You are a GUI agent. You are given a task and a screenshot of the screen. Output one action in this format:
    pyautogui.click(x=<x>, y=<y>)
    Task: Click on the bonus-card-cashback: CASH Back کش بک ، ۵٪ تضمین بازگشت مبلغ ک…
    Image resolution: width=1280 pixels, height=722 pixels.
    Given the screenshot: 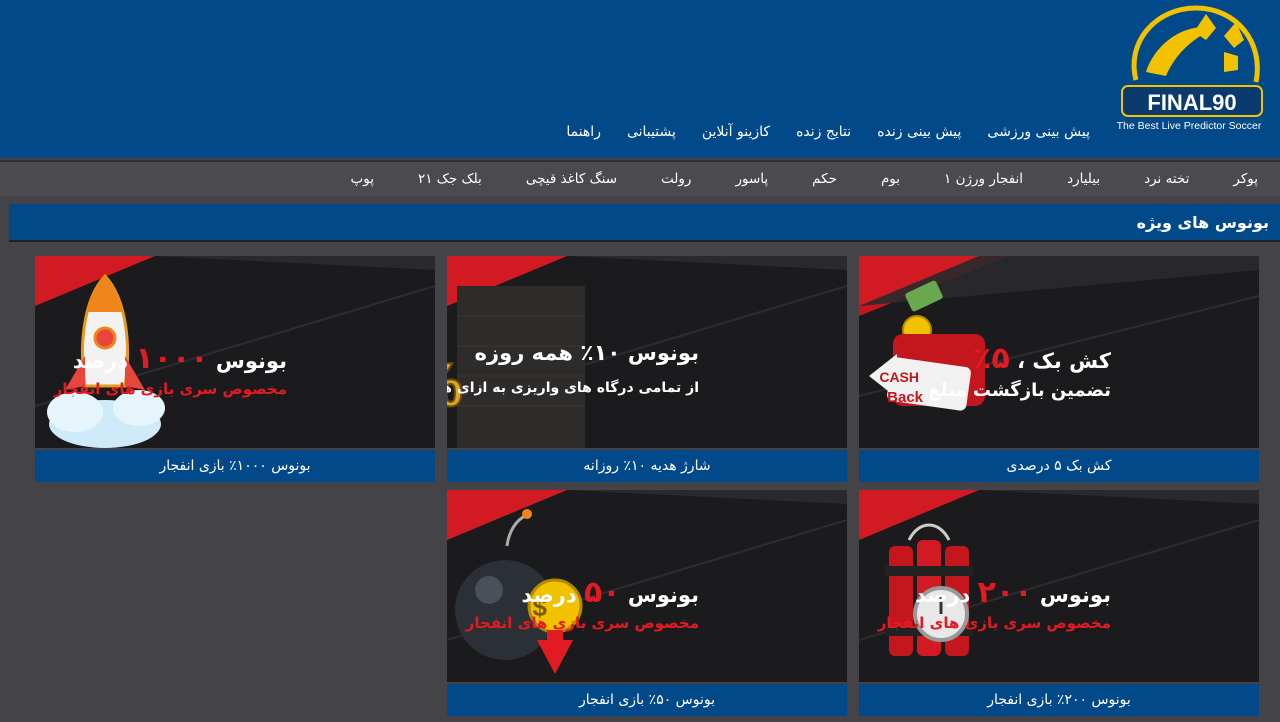 What is the action you would take?
    pyautogui.click(x=1059, y=369)
    